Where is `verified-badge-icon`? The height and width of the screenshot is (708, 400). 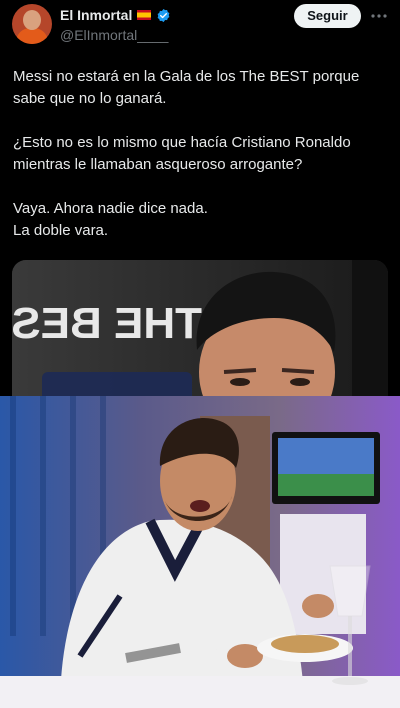
verified-badge-icon is located at coordinates (163, 15).